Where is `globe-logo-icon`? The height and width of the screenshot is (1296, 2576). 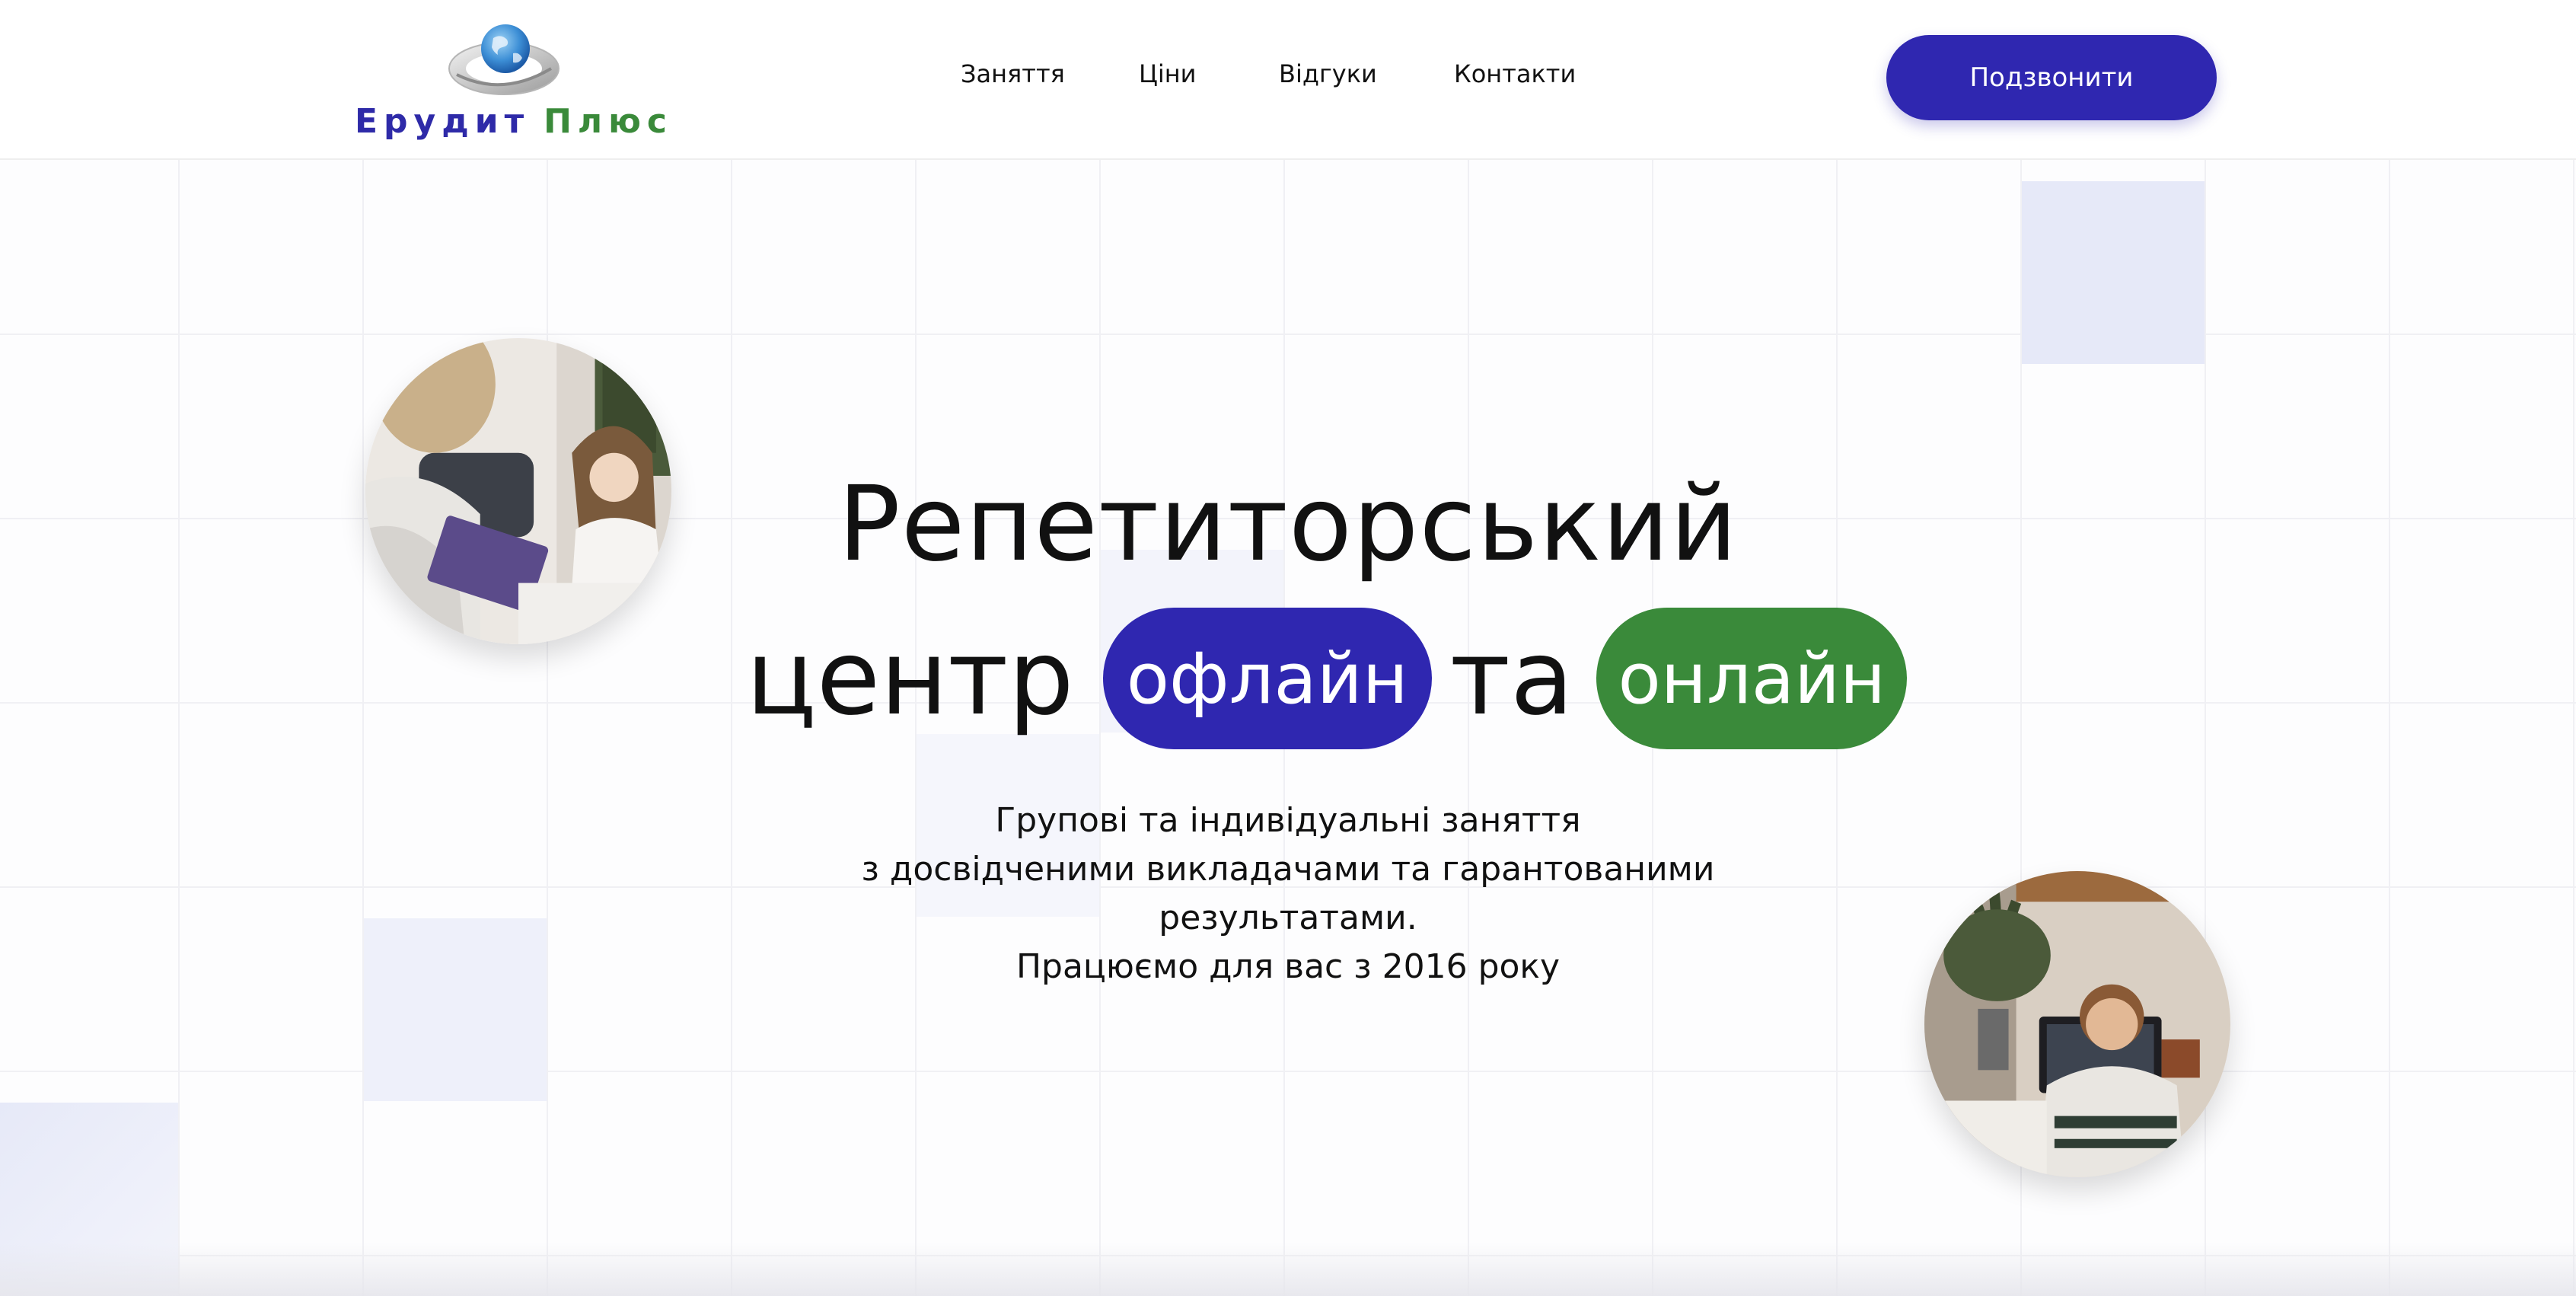
globe-logo-icon is located at coordinates (504, 59).